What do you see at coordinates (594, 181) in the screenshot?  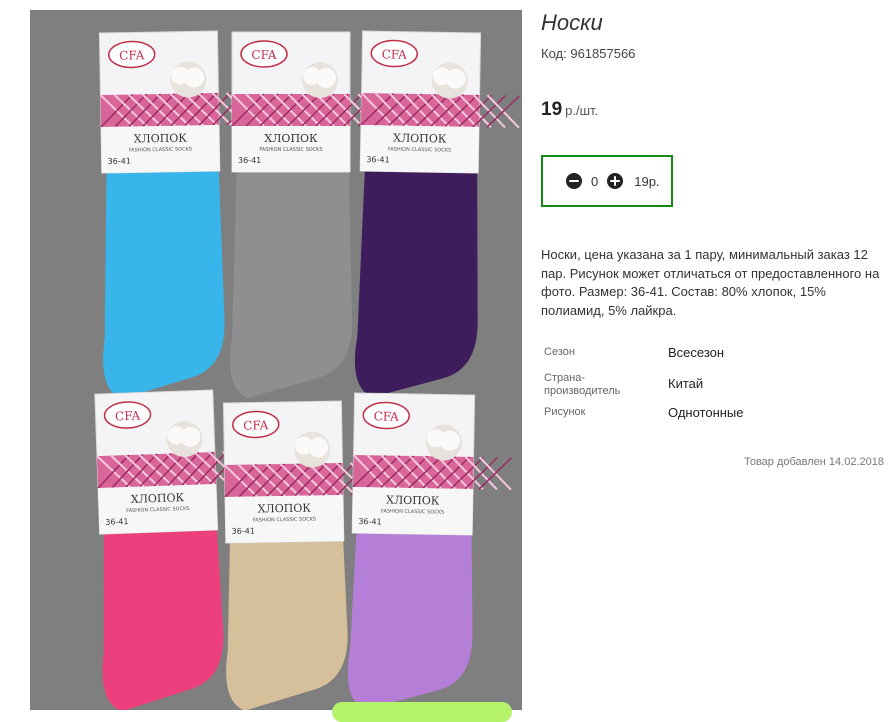 I see `quantity-value: 0` at bounding box center [594, 181].